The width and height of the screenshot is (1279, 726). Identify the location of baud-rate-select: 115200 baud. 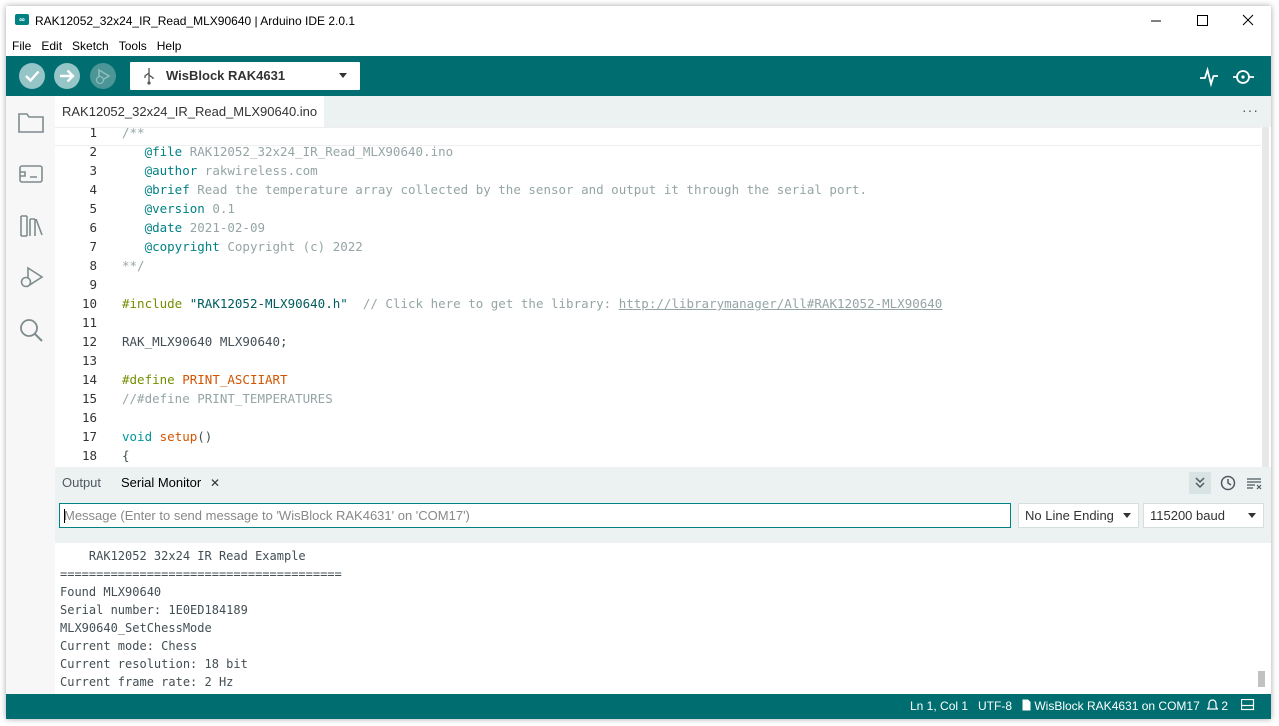
(1203, 515).